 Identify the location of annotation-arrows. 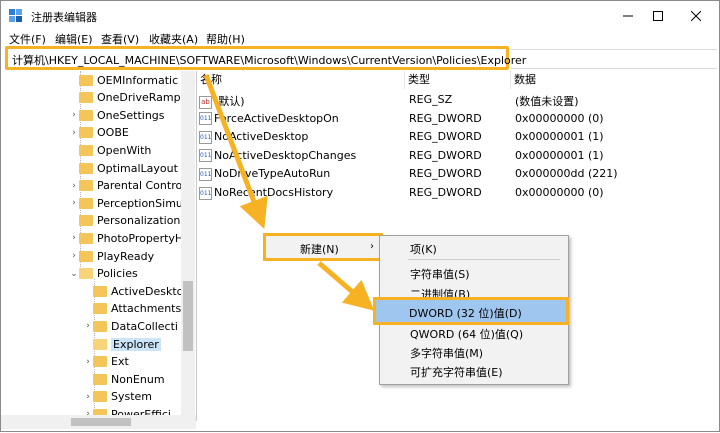
(289, 192).